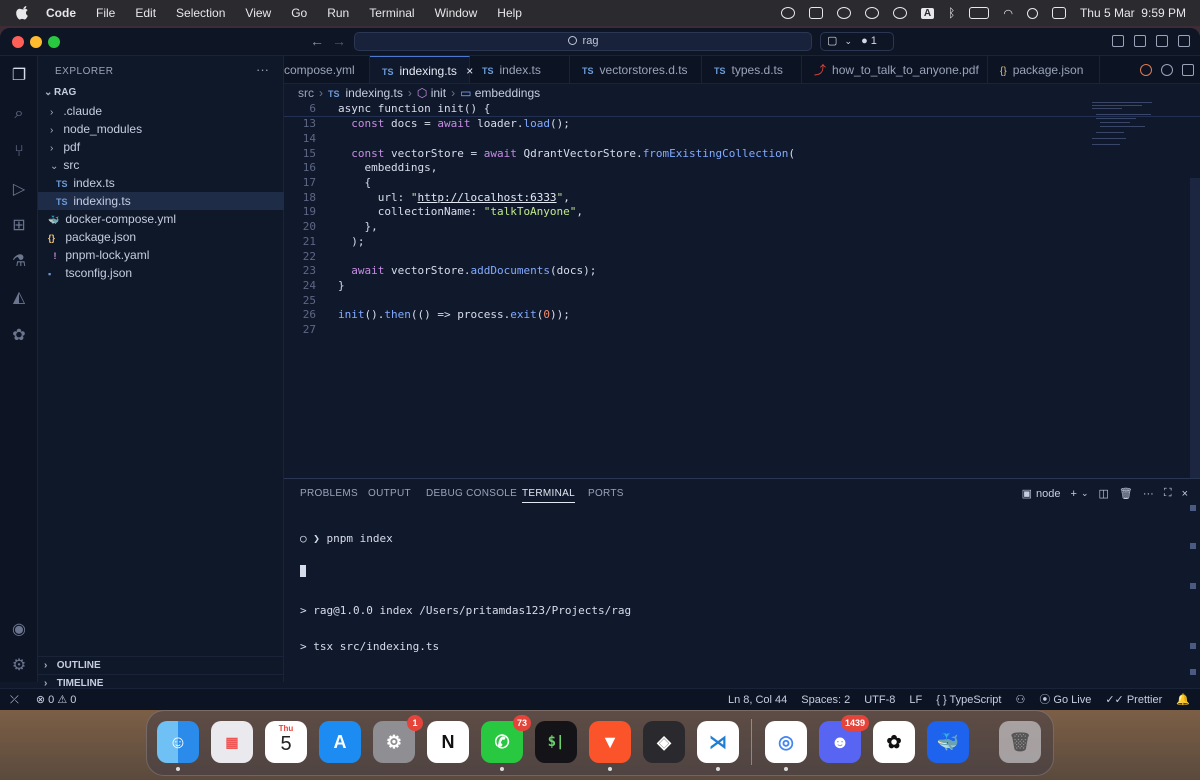  Describe the element at coordinates (951, 13) in the screenshot. I see `bluetooth-icon: ᛒ` at that location.